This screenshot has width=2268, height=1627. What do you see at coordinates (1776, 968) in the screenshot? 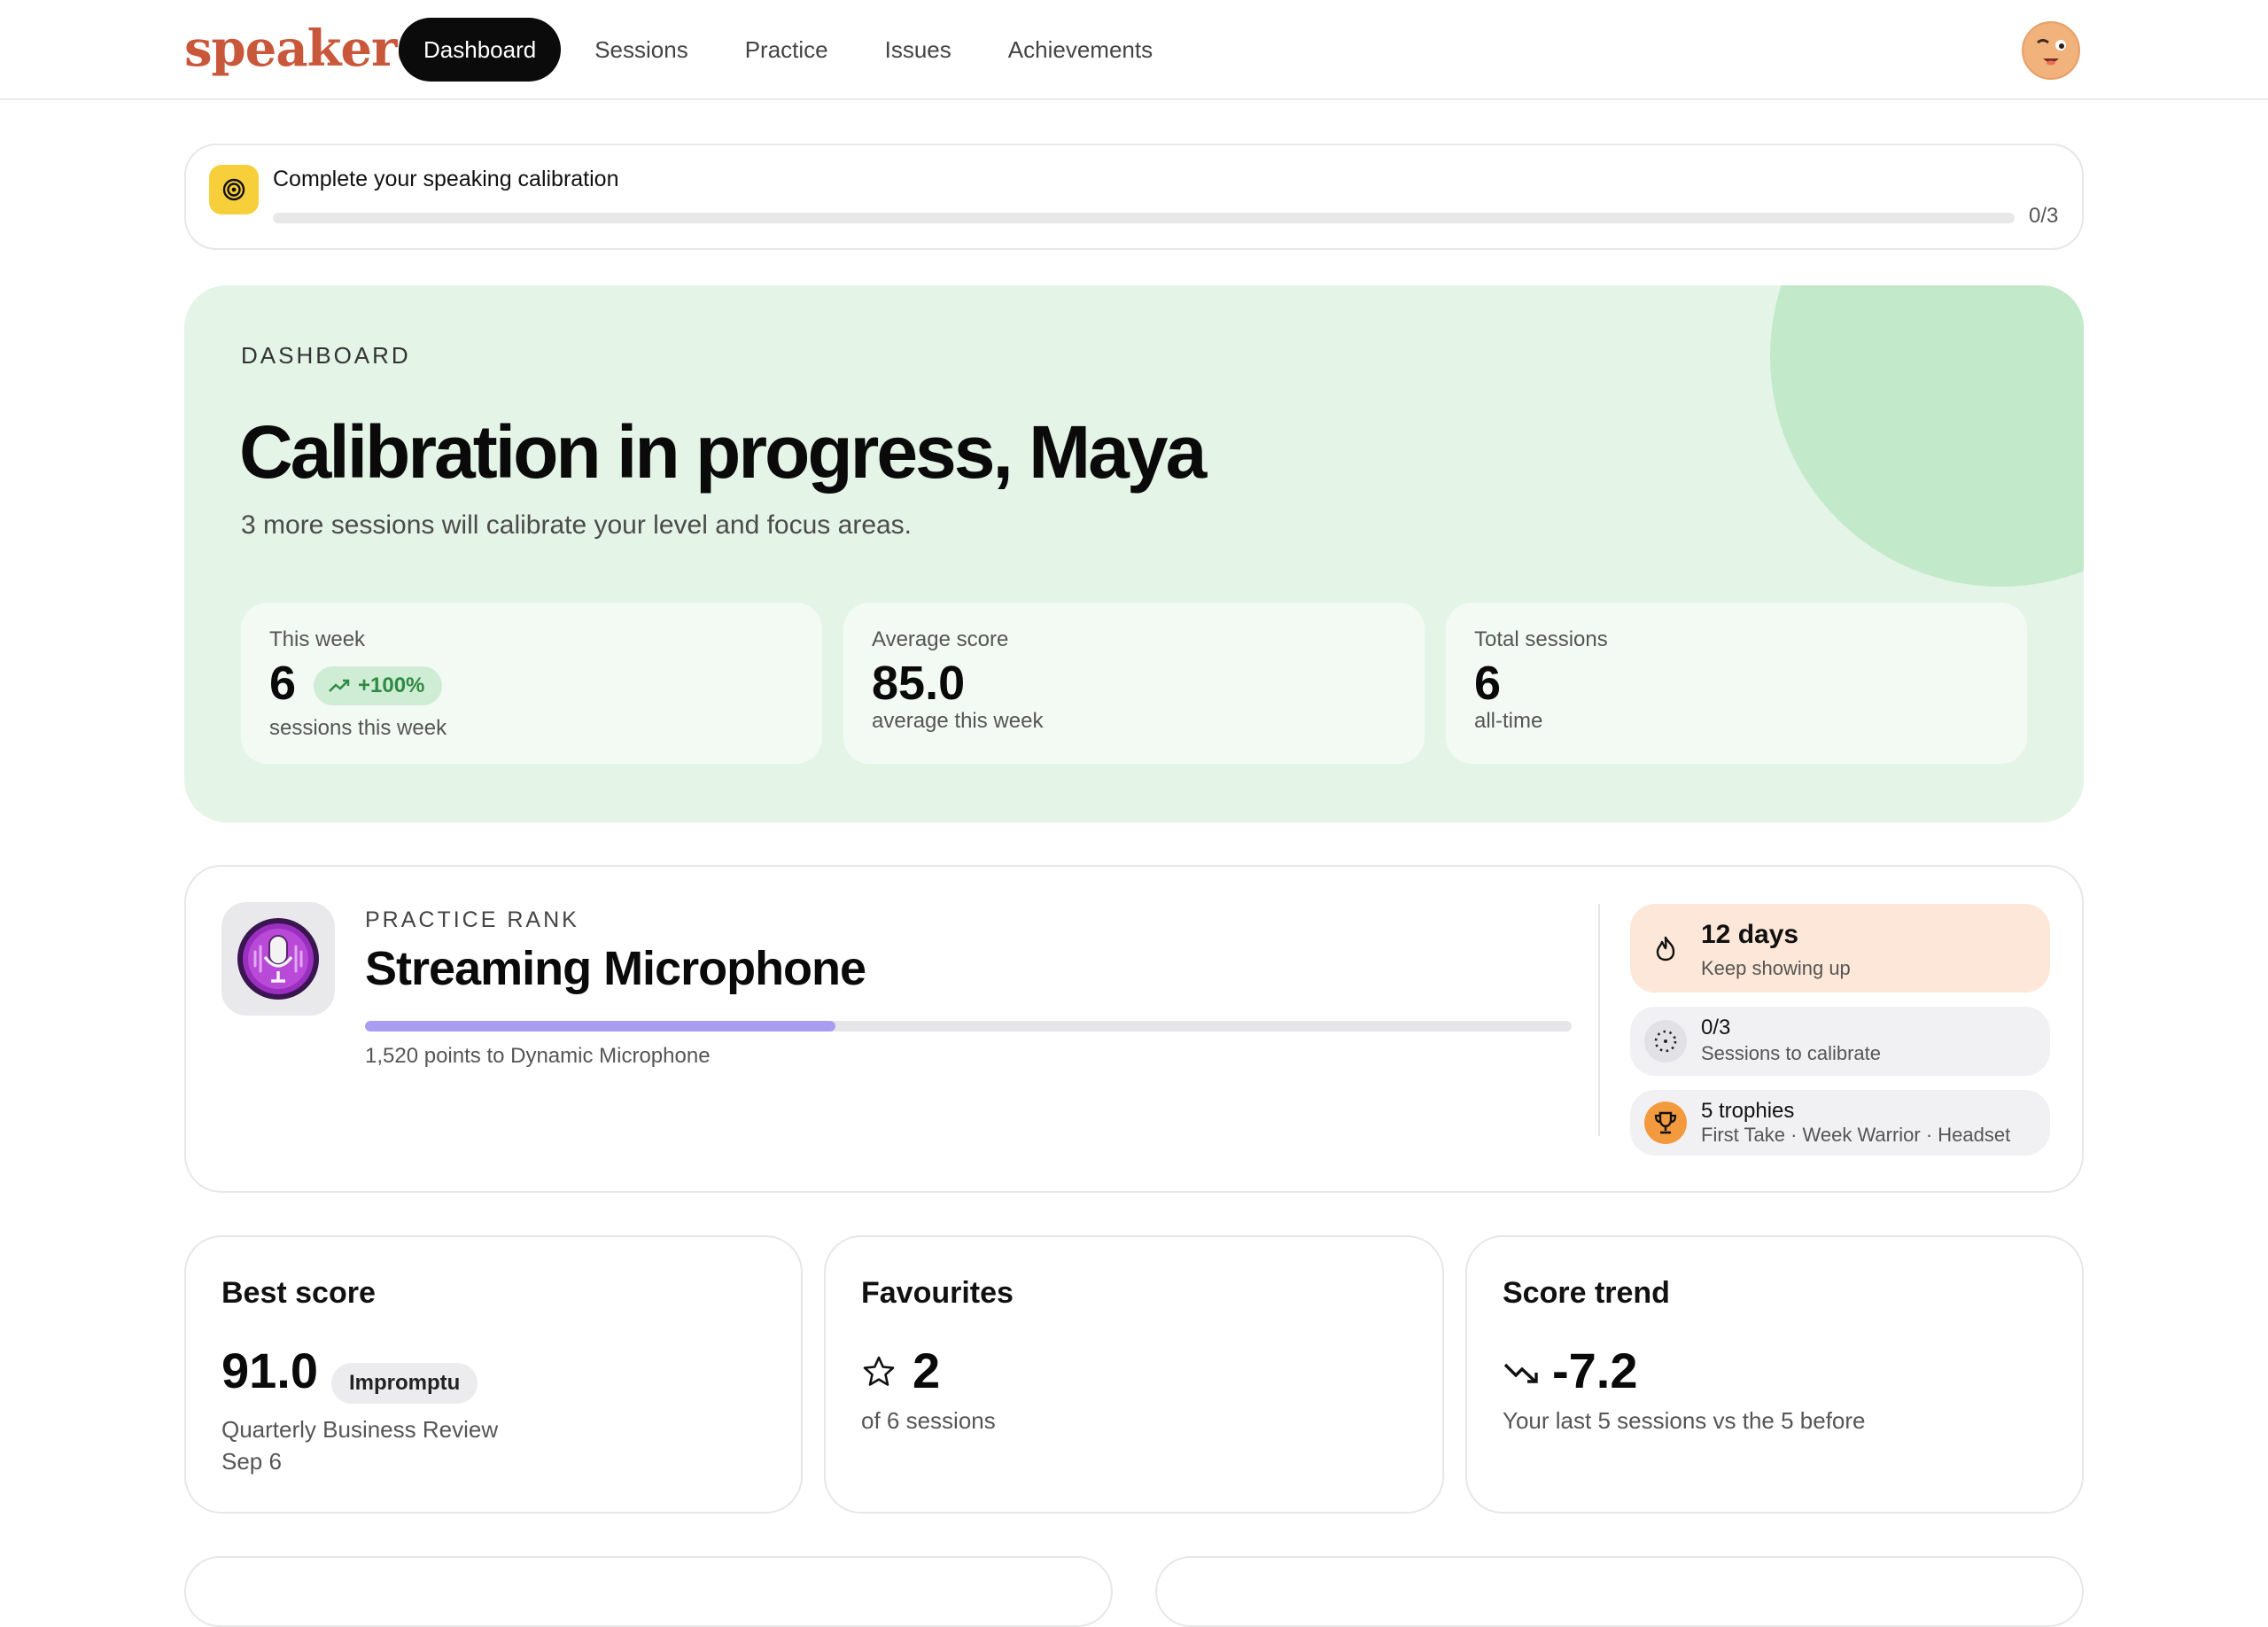
I see `streak-caption: Keep showing up` at bounding box center [1776, 968].